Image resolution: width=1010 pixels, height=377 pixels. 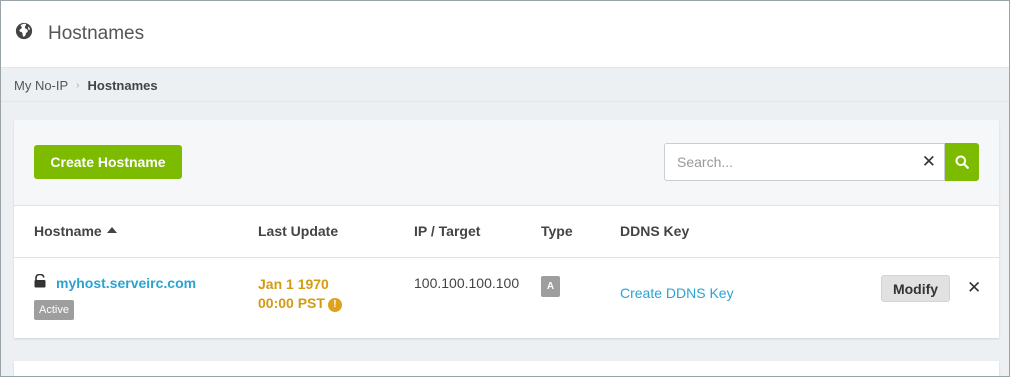 I want to click on column-ddns-key-label: DDNS Key, so click(x=655, y=231).